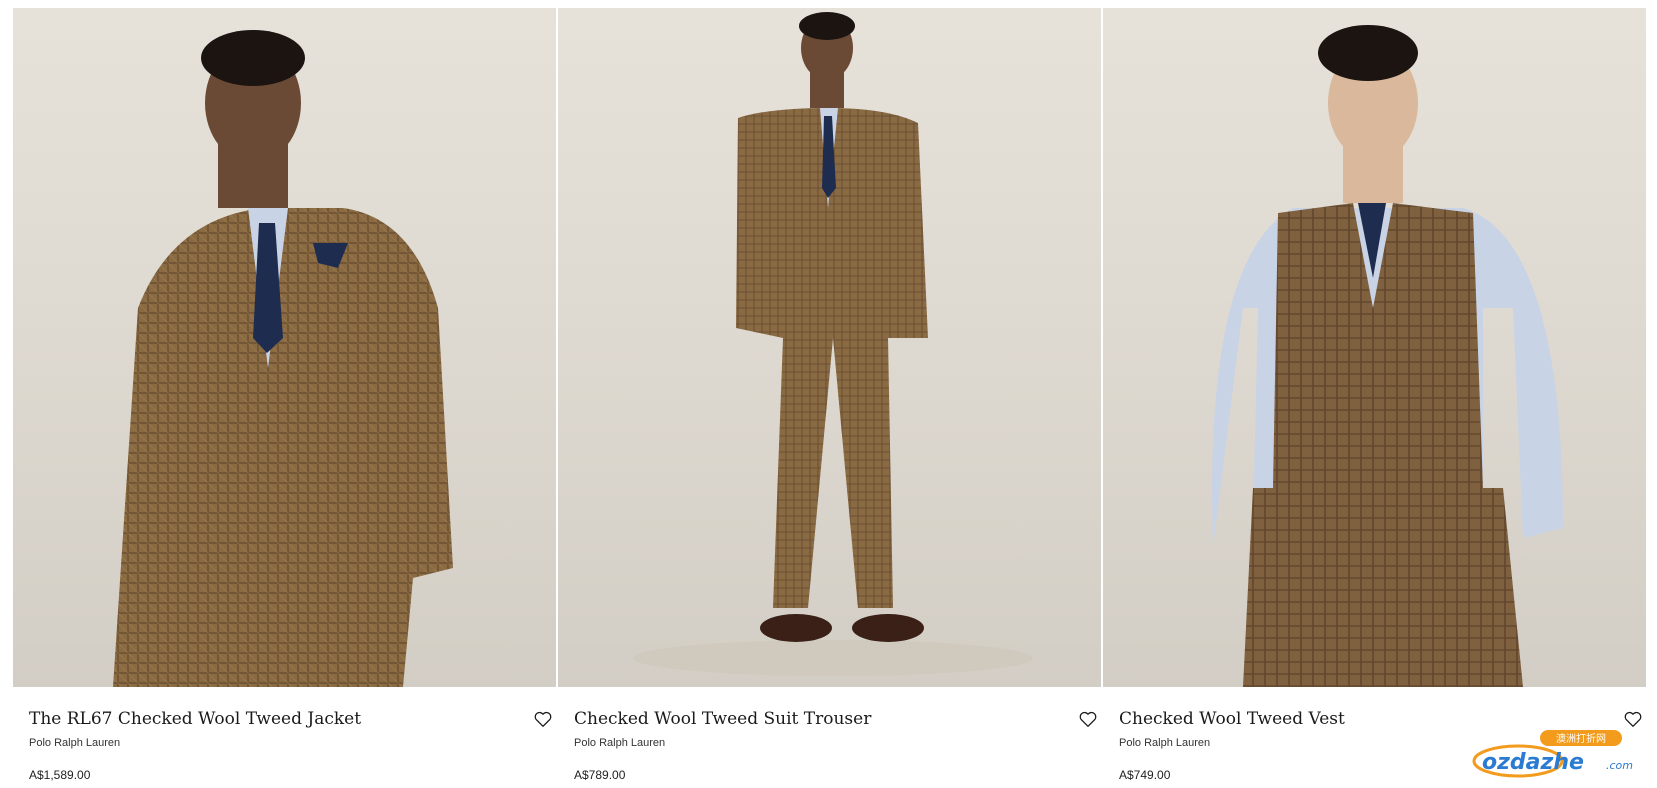  I want to click on svg-text: ozdazhe, so click(1533, 762).